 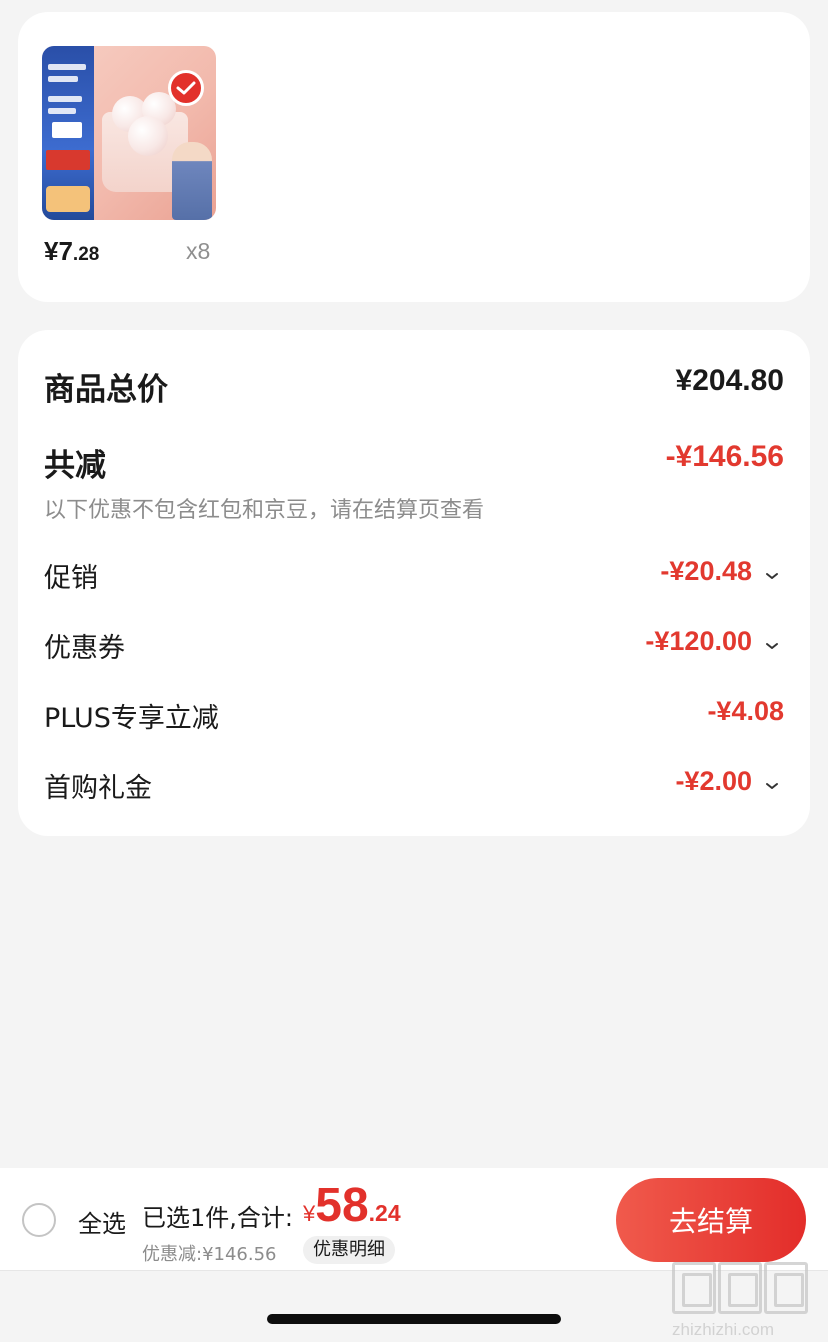 What do you see at coordinates (68, 160) in the screenshot?
I see `product-image-promo-strip` at bounding box center [68, 160].